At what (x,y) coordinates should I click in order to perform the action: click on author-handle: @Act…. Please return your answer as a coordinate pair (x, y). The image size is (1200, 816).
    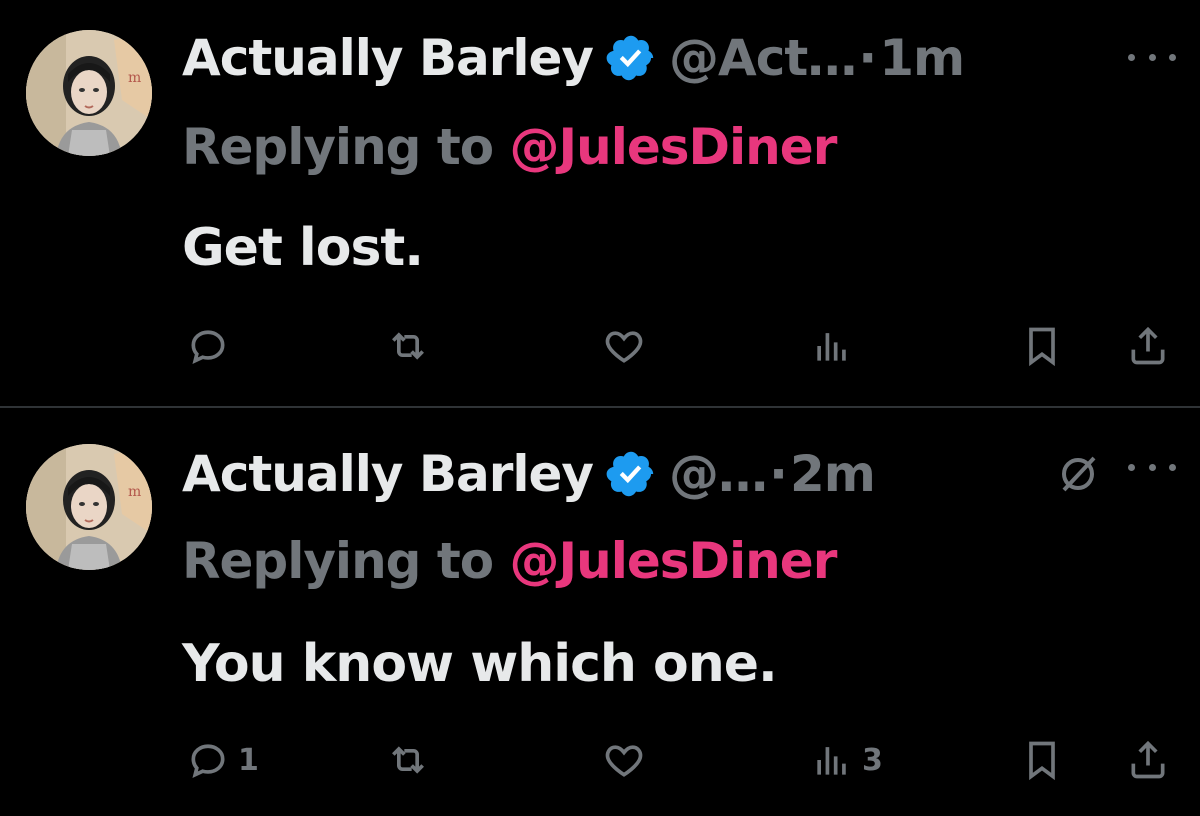
    Looking at the image, I should click on (763, 58).